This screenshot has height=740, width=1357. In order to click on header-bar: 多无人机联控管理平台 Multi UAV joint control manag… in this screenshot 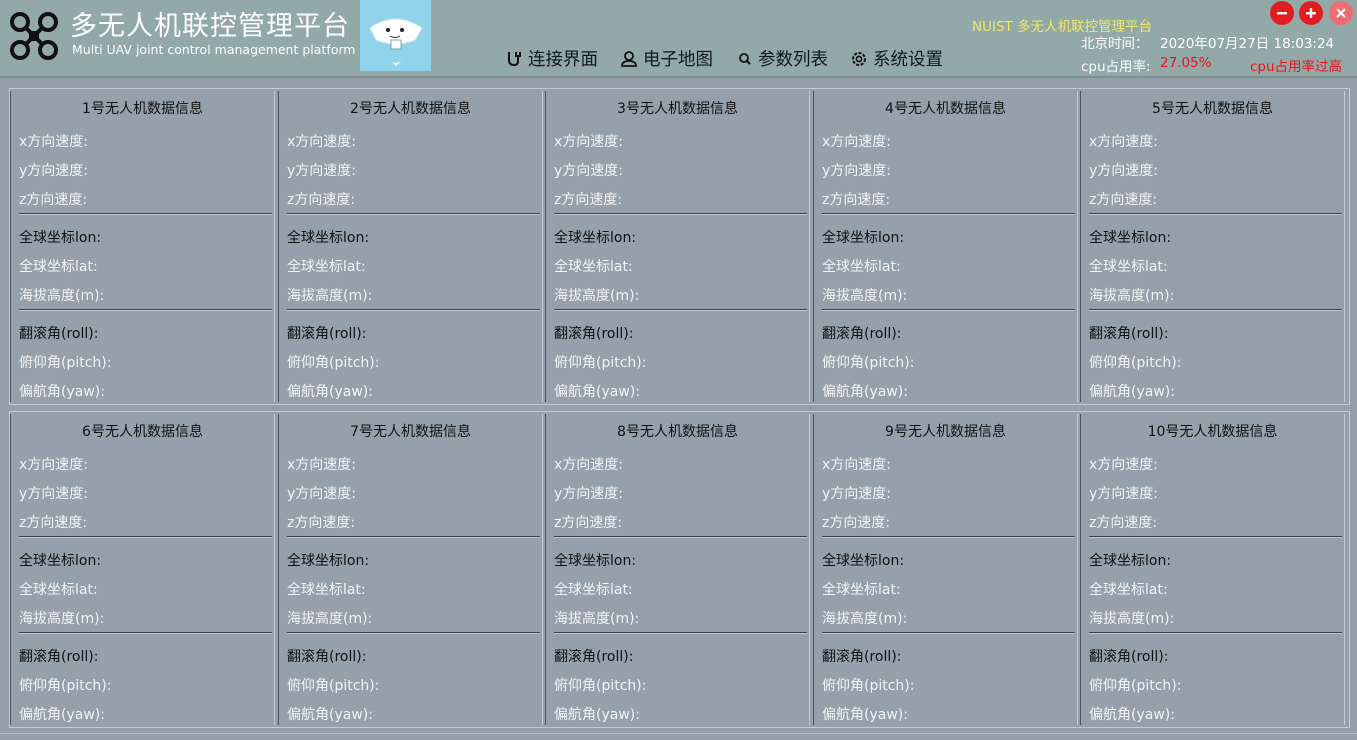, I will do `click(678, 38)`.